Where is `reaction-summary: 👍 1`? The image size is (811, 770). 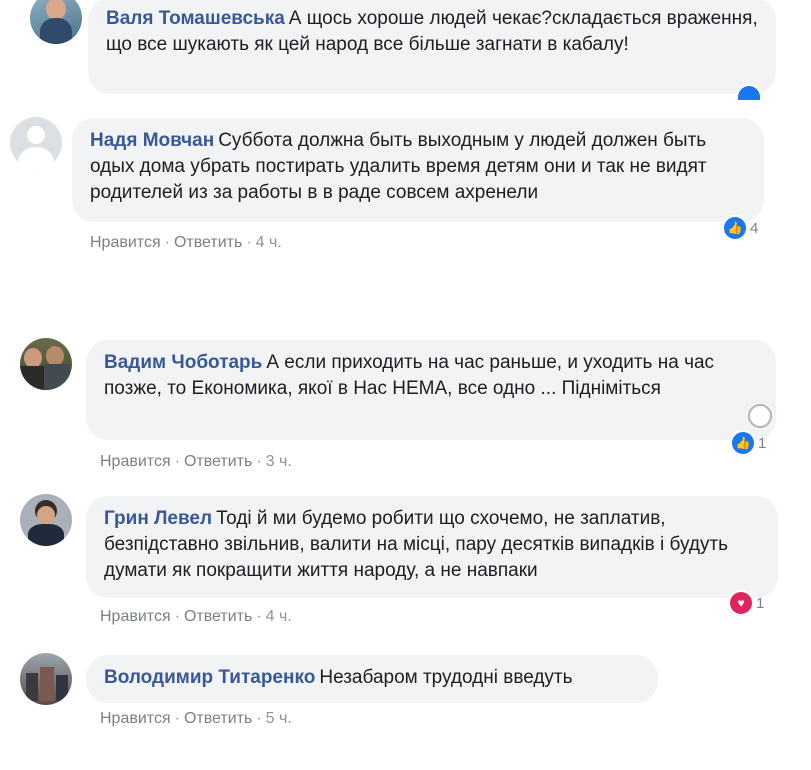
reaction-summary: 👍 1 is located at coordinates (749, 443).